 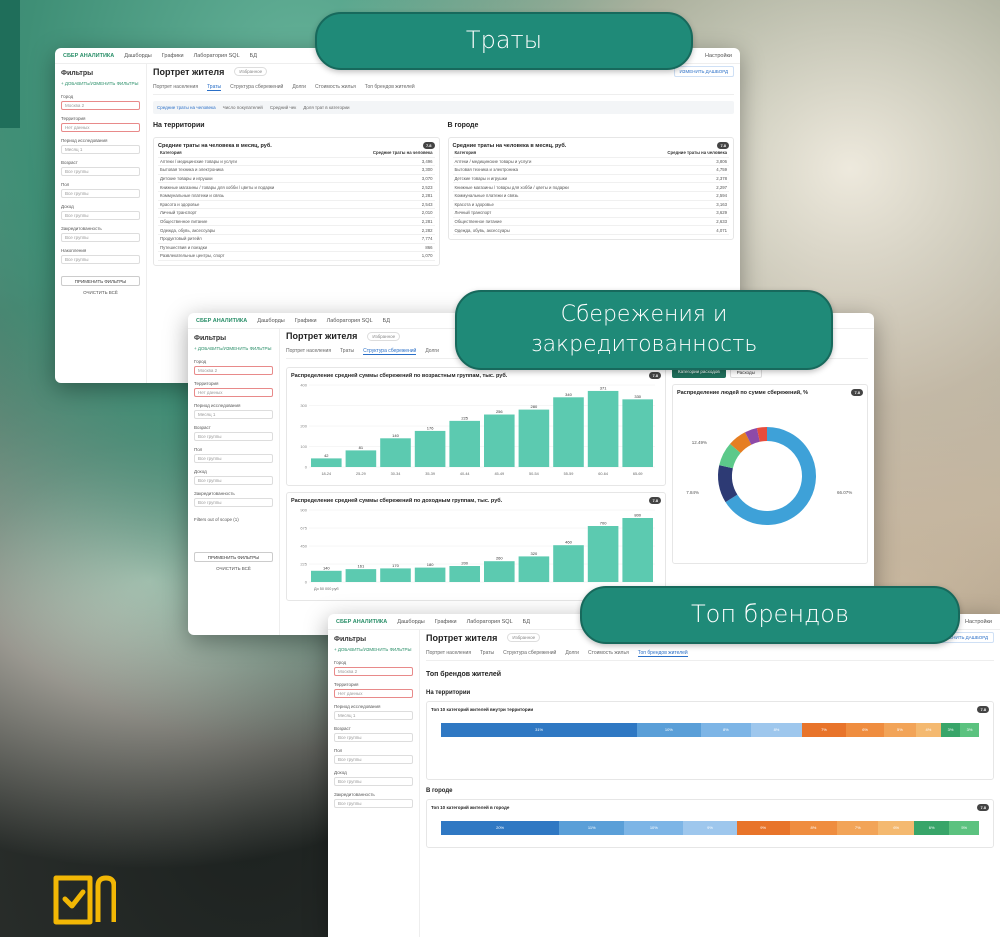 I want to click on table-row: Красота и здоровье 3,163, so click(x=590, y=205).